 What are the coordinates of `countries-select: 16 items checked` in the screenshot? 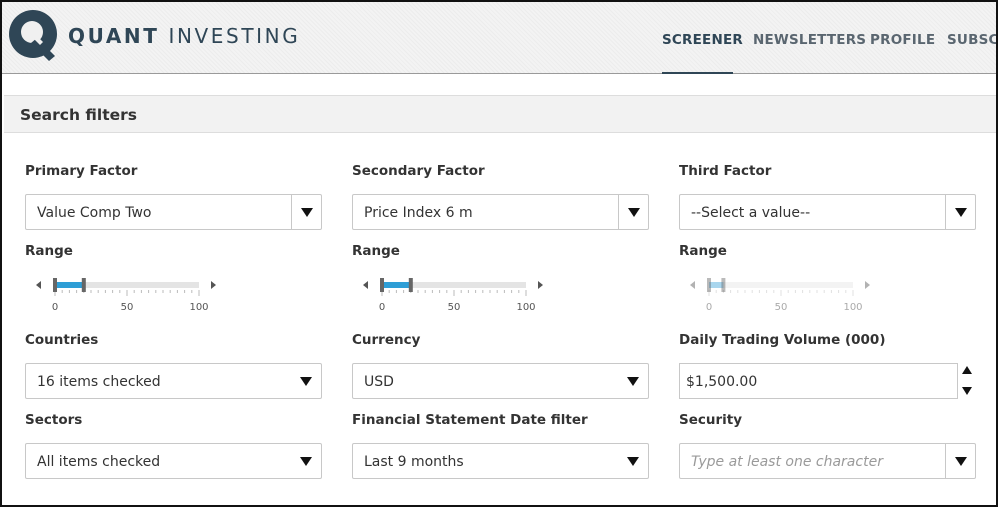 It's located at (173, 381).